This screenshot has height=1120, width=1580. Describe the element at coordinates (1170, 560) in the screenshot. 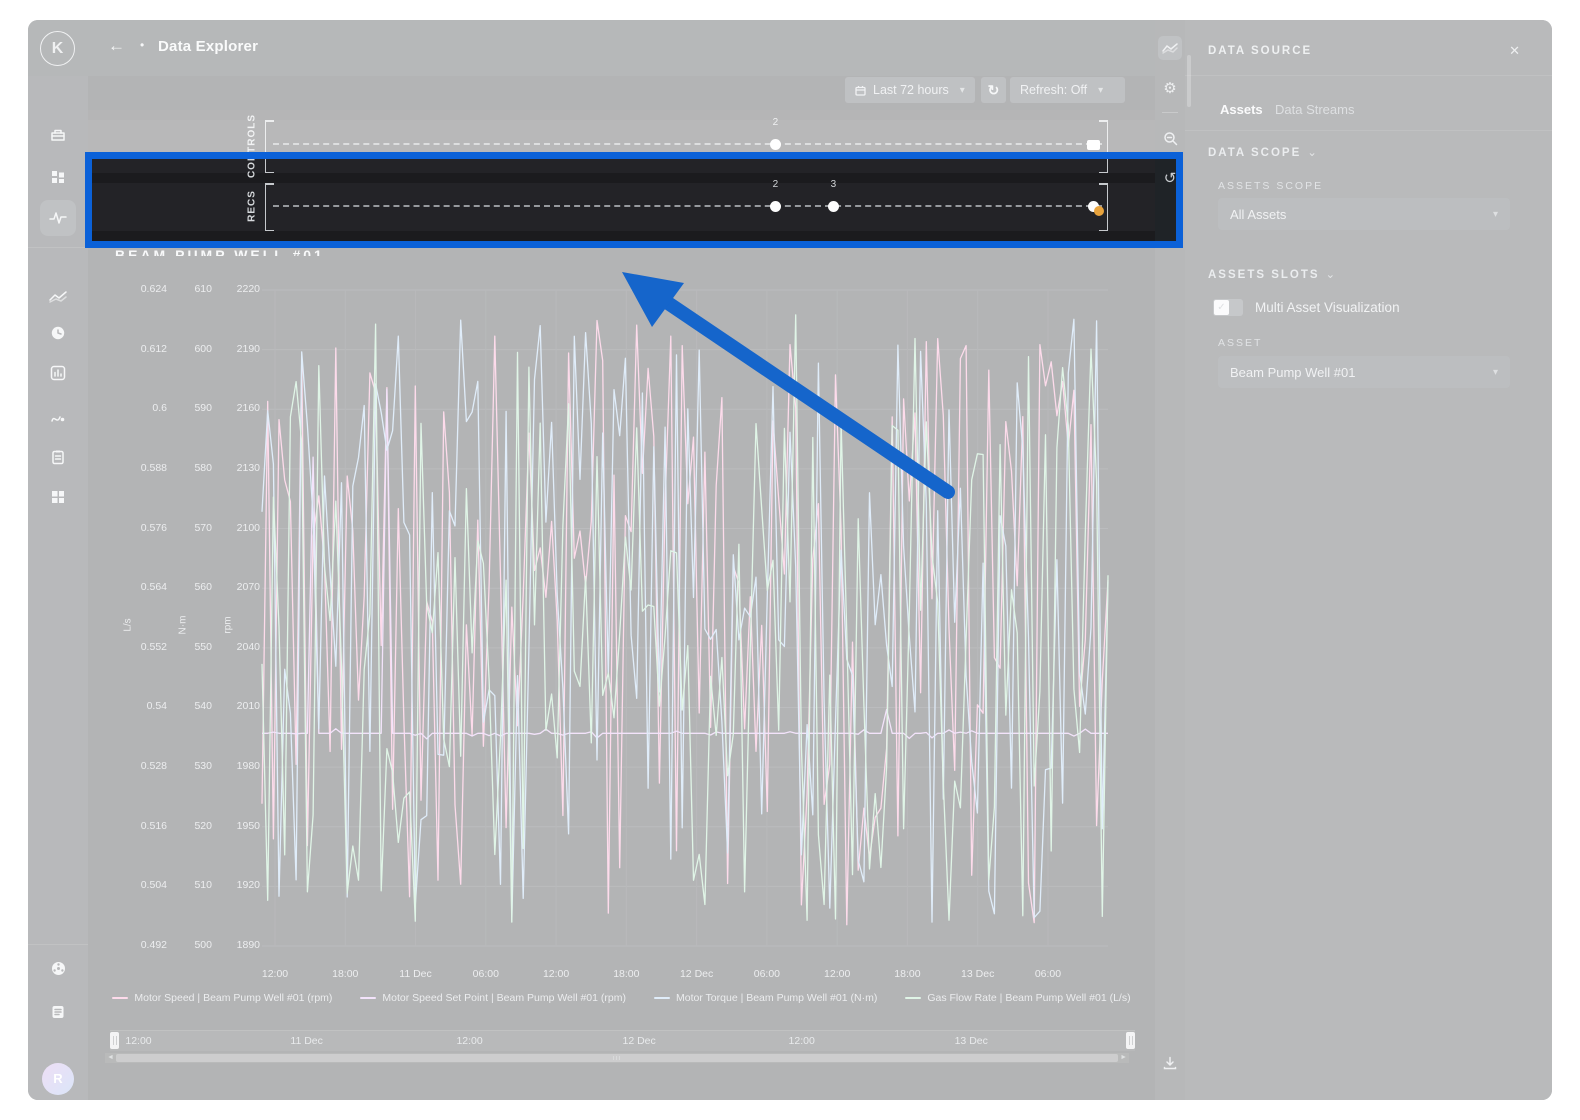

I see `chart-toolbar: ⚙ ↺` at that location.